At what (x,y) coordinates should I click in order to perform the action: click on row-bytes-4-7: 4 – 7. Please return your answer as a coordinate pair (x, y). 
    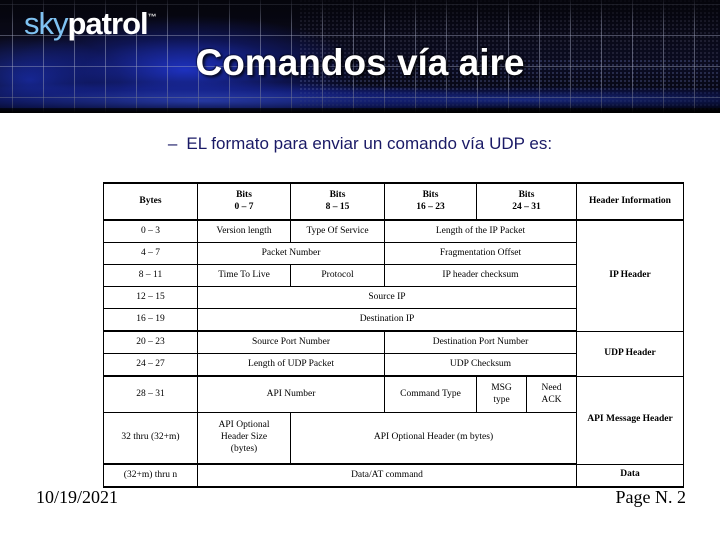
    Looking at the image, I should click on (150, 253).